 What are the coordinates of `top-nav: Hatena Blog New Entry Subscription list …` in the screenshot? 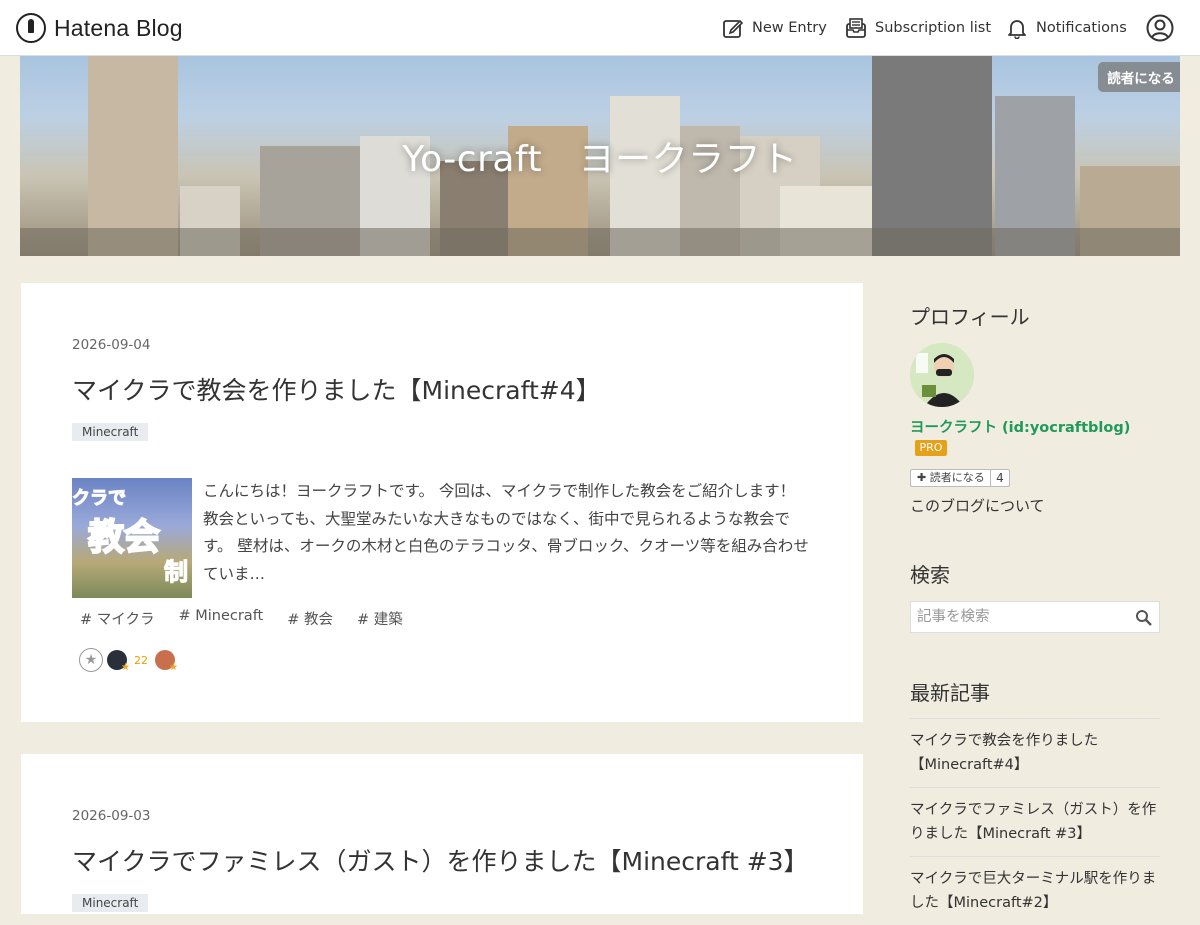 It's located at (600, 28).